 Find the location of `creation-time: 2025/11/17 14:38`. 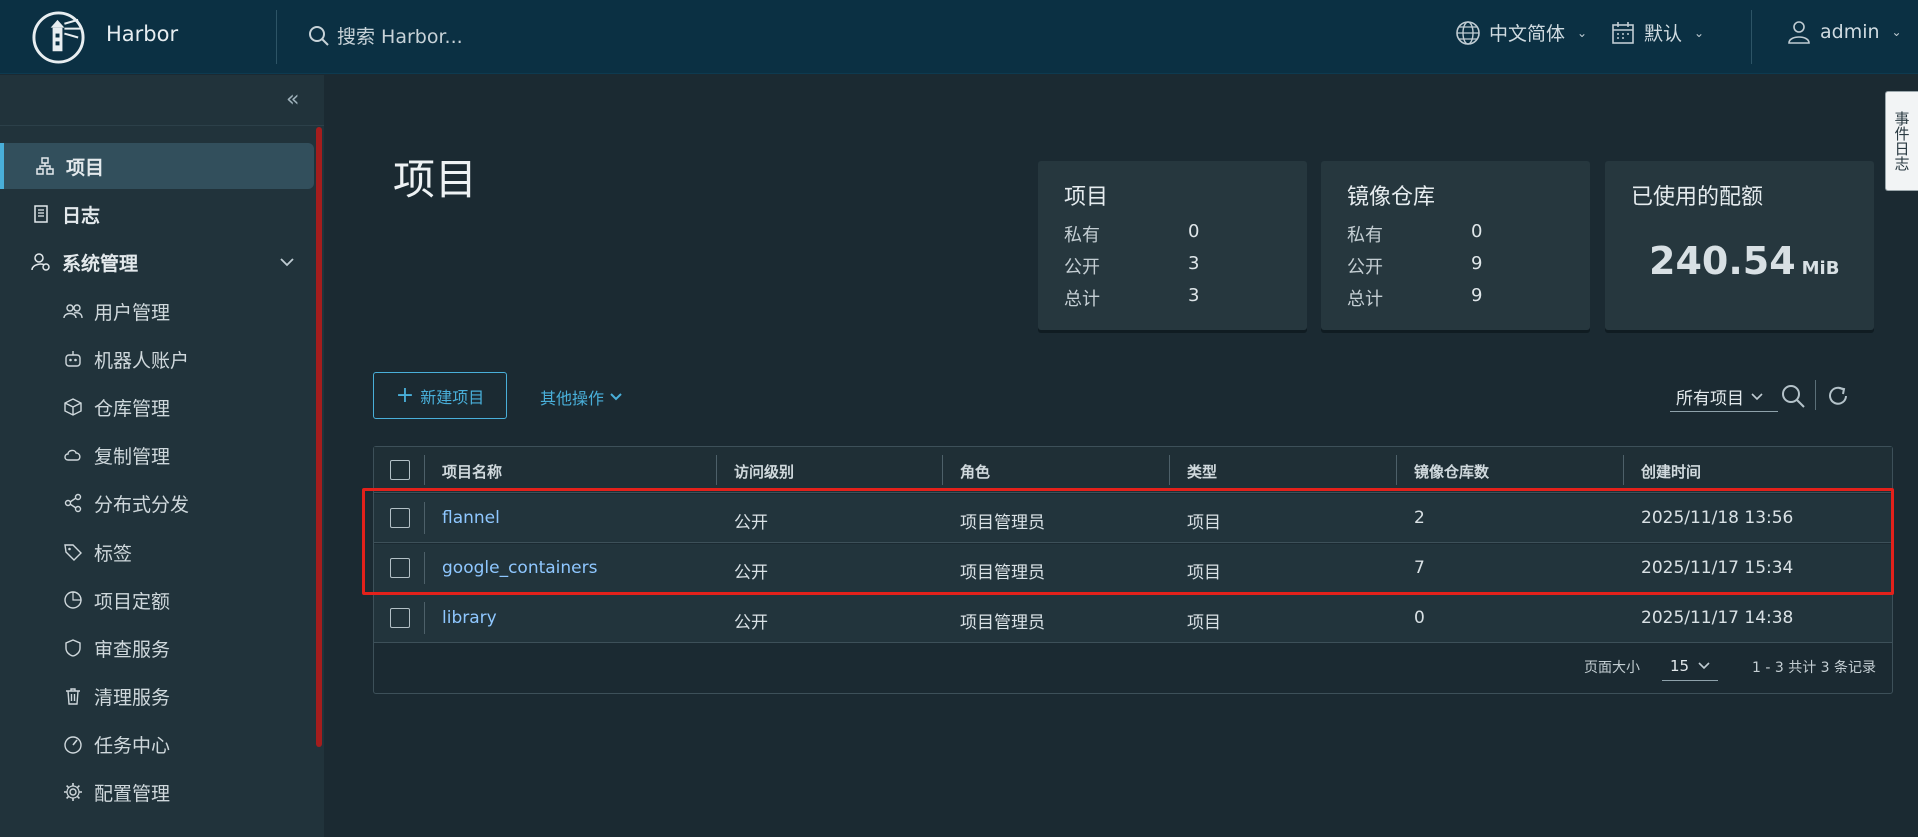

creation-time: 2025/11/17 14:38 is located at coordinates (1717, 618).